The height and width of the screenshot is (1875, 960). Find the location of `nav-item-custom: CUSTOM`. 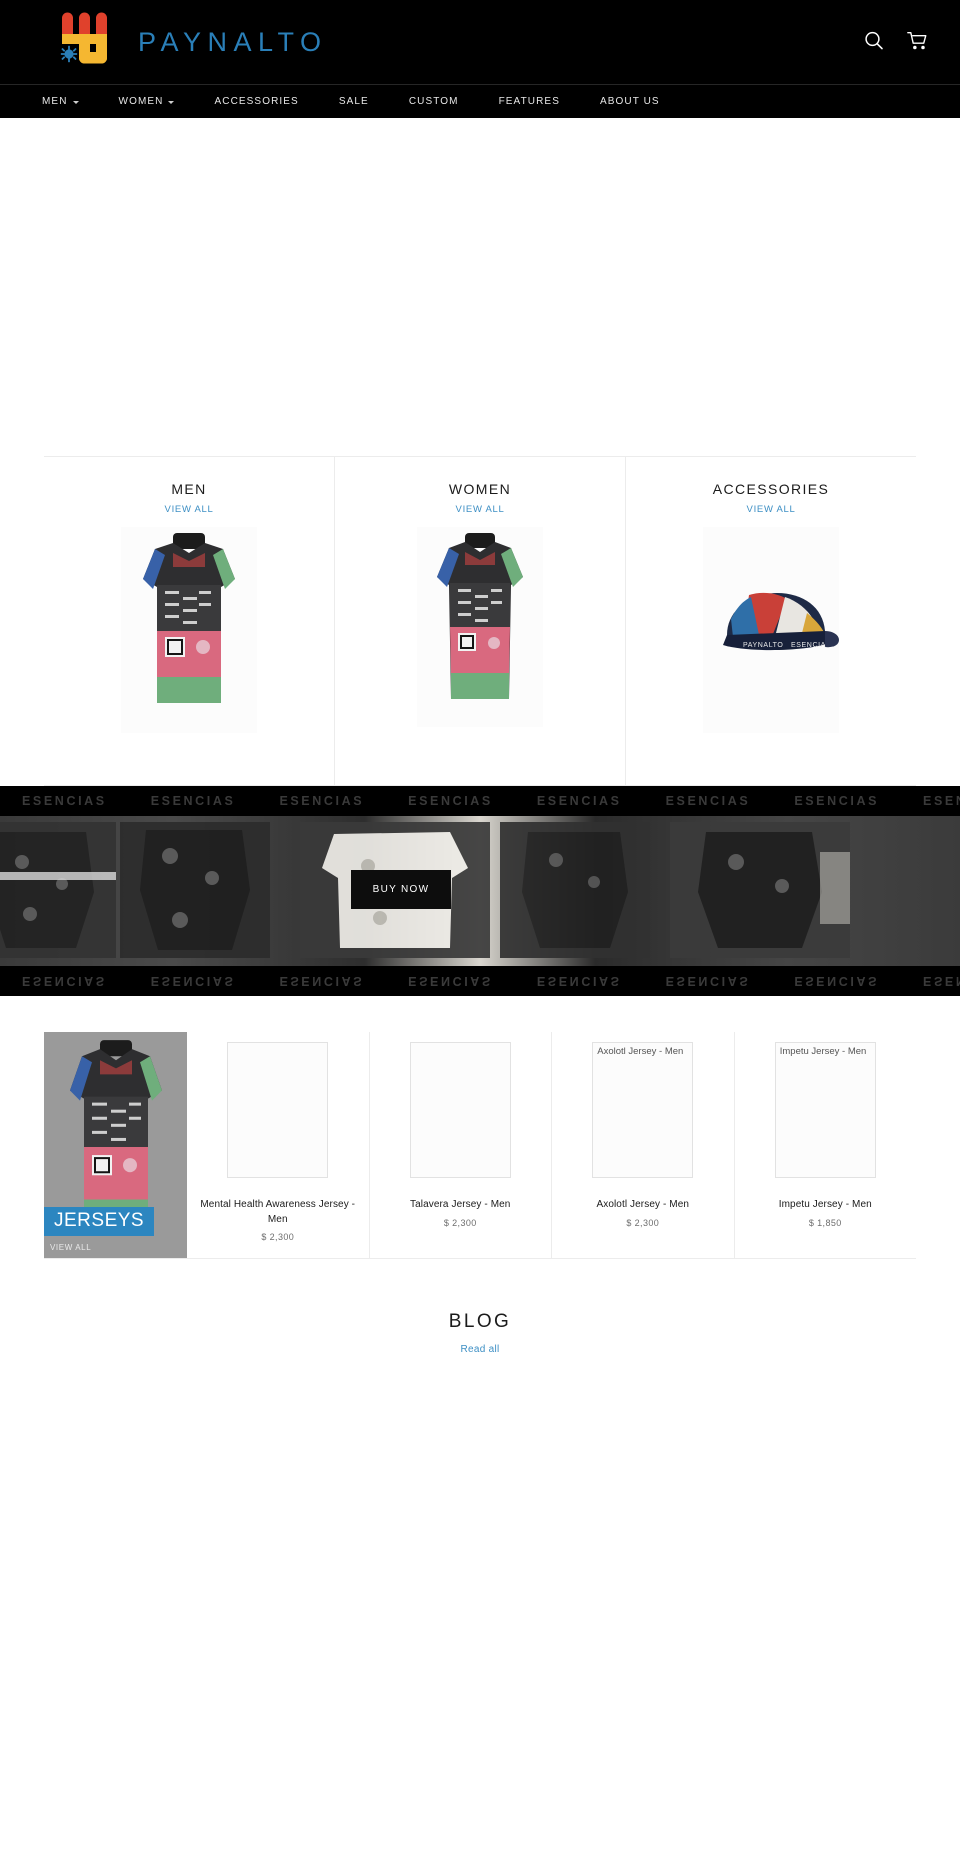

nav-item-custom: CUSTOM is located at coordinates (434, 101).